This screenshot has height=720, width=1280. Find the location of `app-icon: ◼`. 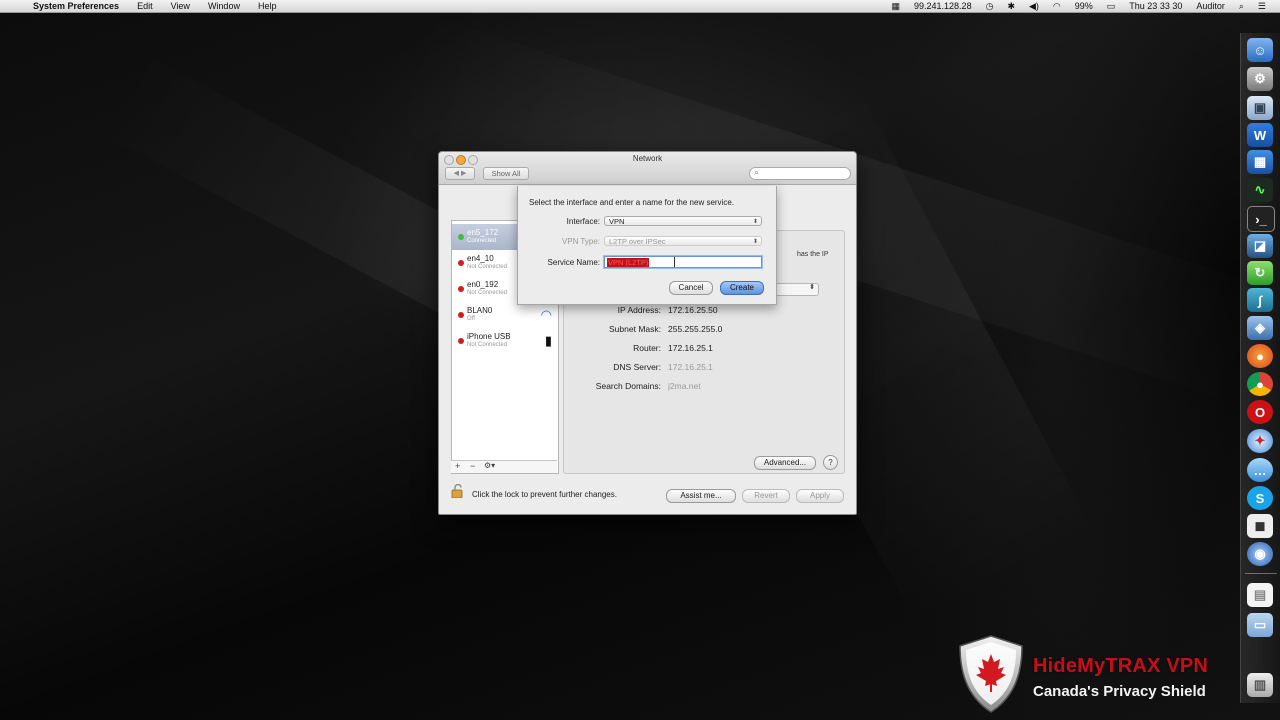

app-icon: ◼ is located at coordinates (1260, 526).